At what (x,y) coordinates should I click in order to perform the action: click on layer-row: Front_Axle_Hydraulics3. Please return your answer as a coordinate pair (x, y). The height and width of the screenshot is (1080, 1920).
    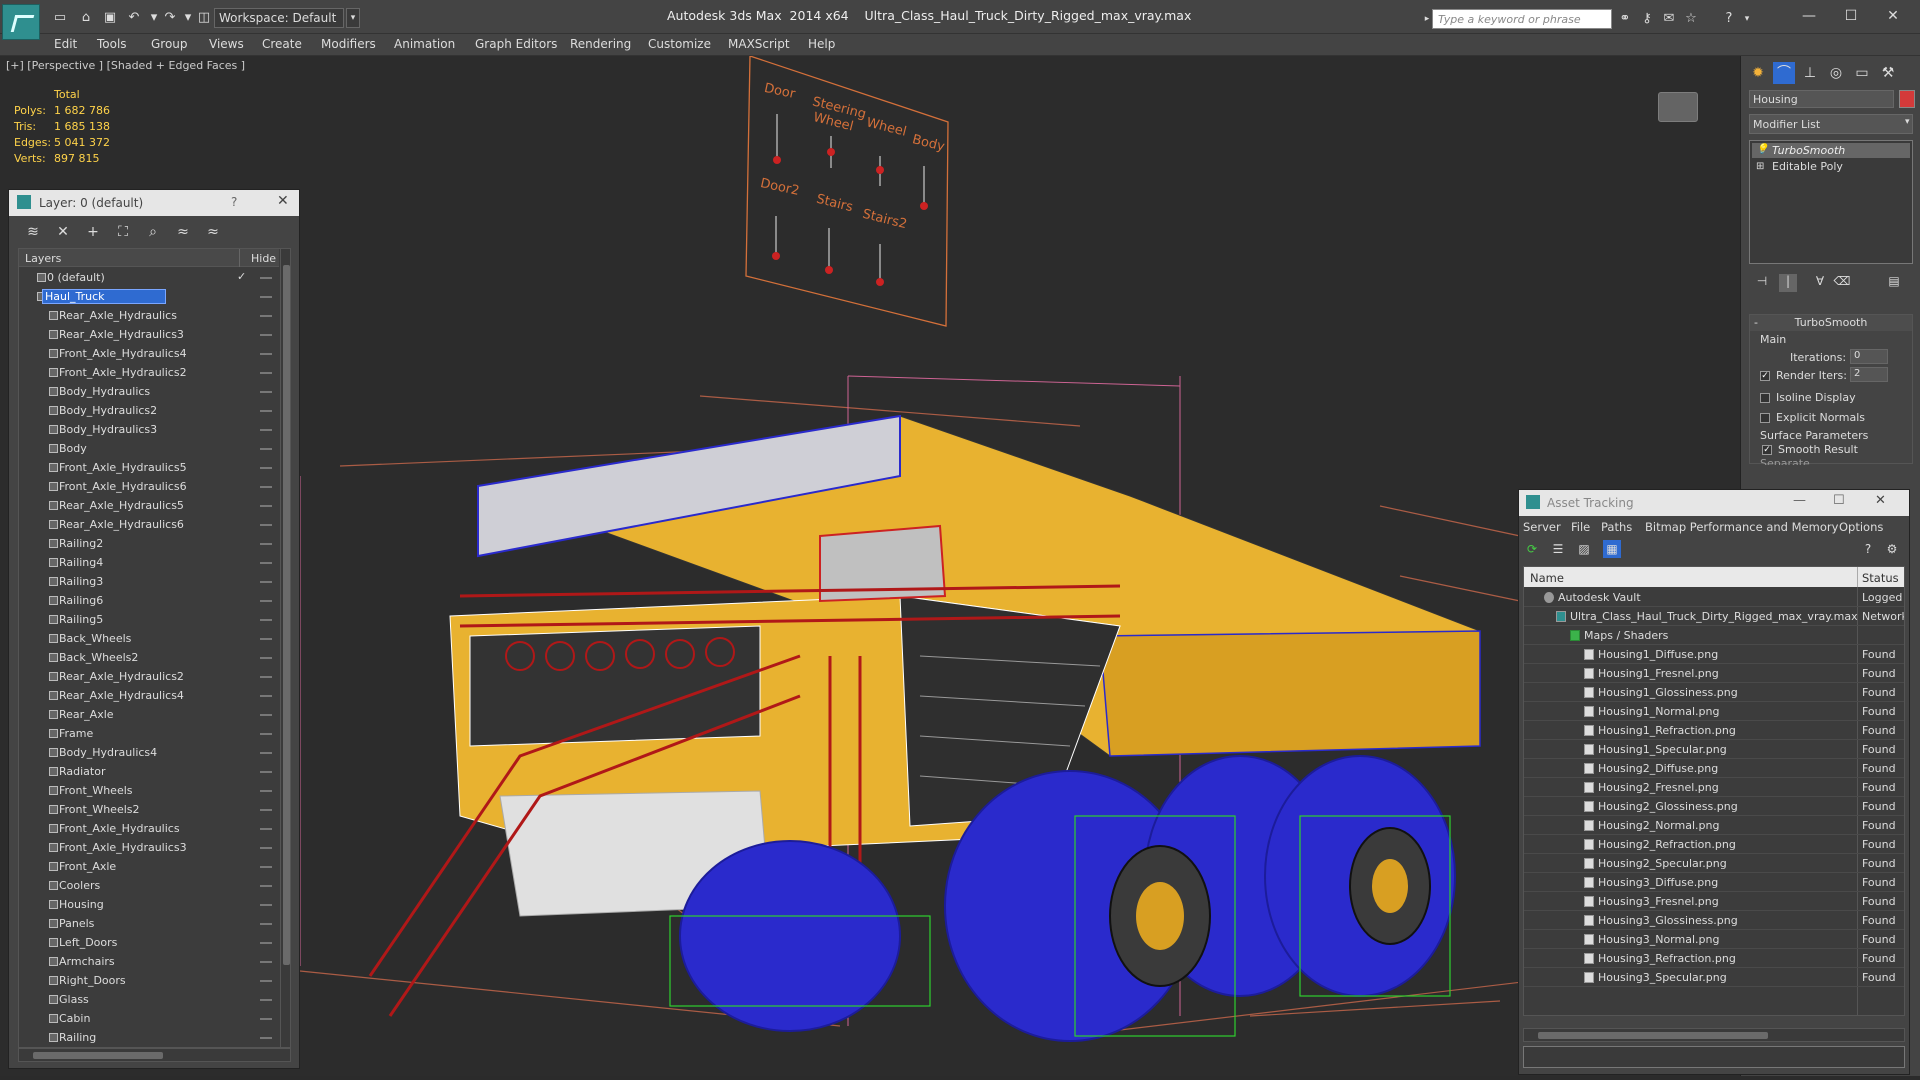
    Looking at the image, I should click on (149, 847).